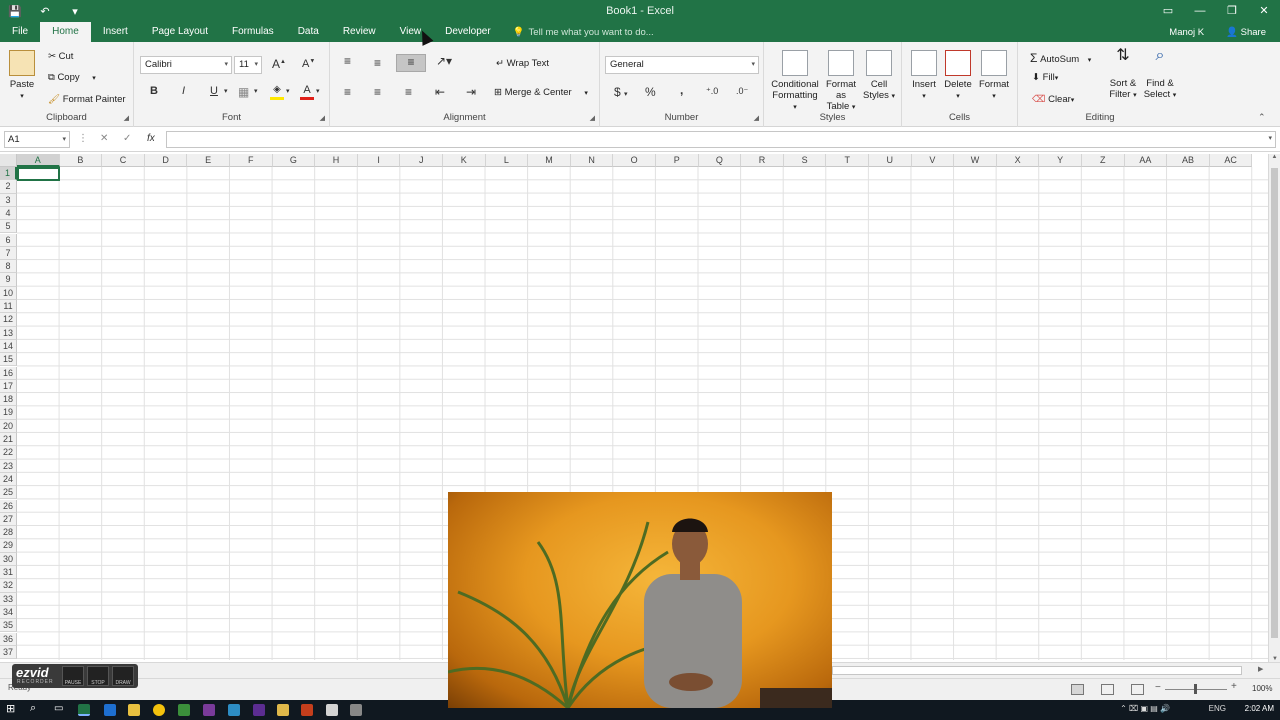 The width and height of the screenshot is (1280, 720). Describe the element at coordinates (720, 160) in the screenshot. I see `column-header: Q` at that location.